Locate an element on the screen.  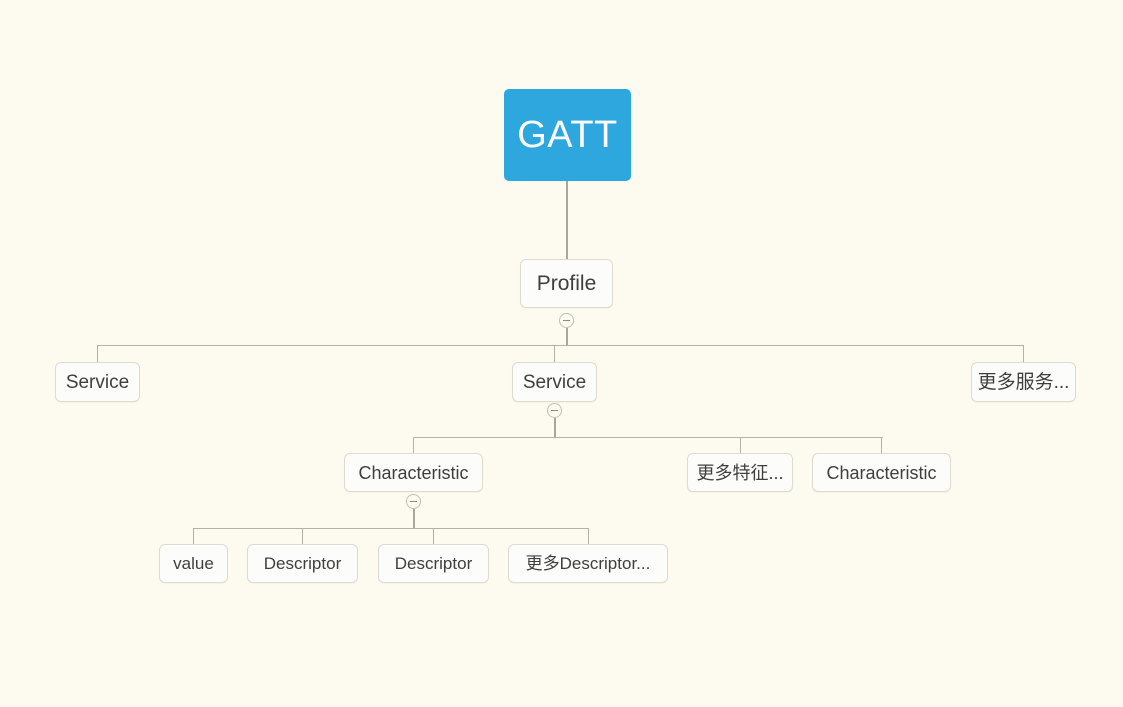
connector-drop-characteristic-more is located at coordinates (740, 445).